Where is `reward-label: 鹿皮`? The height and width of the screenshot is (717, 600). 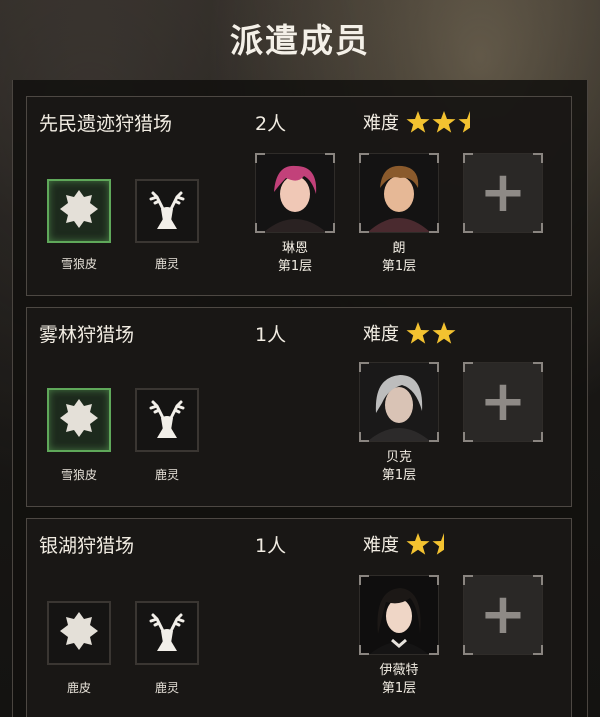
reward-label: 鹿皮 is located at coordinates (78, 688).